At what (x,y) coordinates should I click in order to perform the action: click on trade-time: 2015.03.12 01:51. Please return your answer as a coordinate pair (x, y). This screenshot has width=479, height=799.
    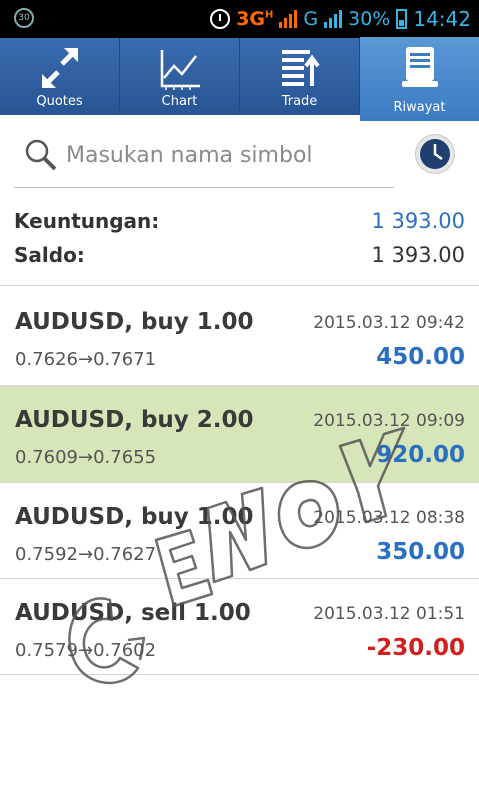
    Looking at the image, I should click on (389, 614).